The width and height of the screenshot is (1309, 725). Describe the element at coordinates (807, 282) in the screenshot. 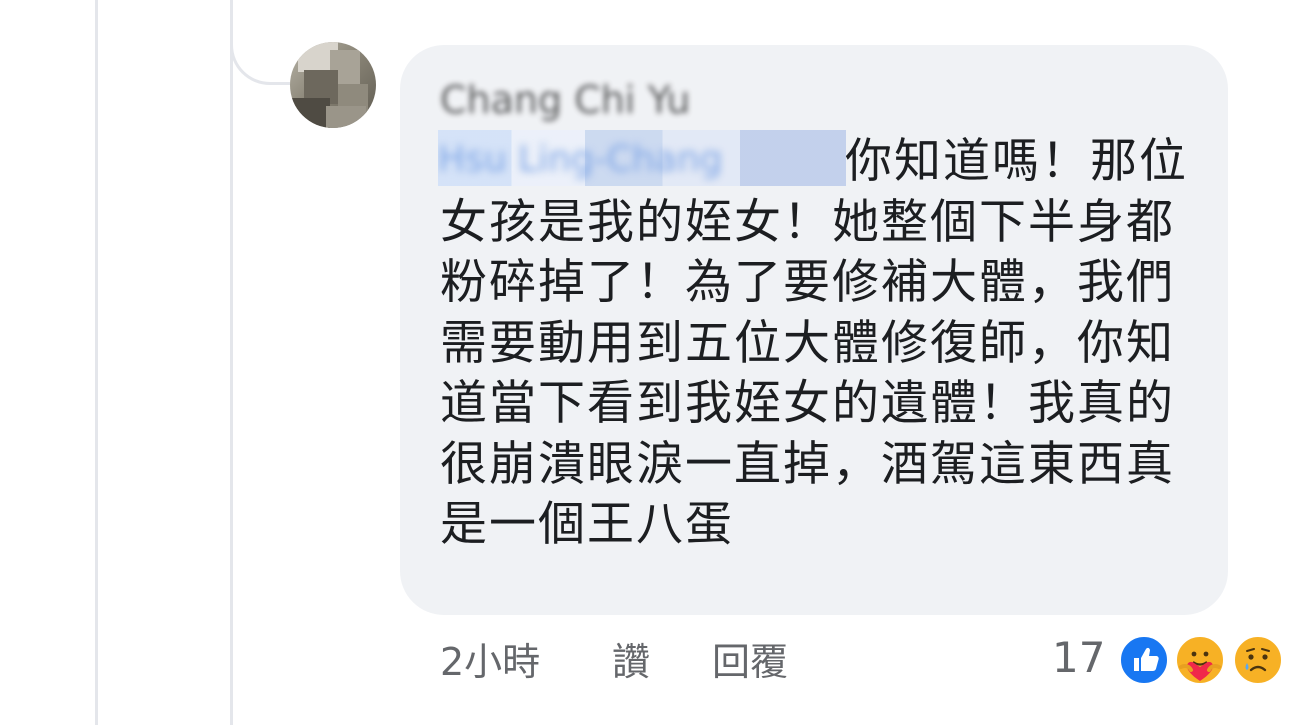

I see `comment-line-3: 粉碎掉了！為了要修補大體，我們` at that location.